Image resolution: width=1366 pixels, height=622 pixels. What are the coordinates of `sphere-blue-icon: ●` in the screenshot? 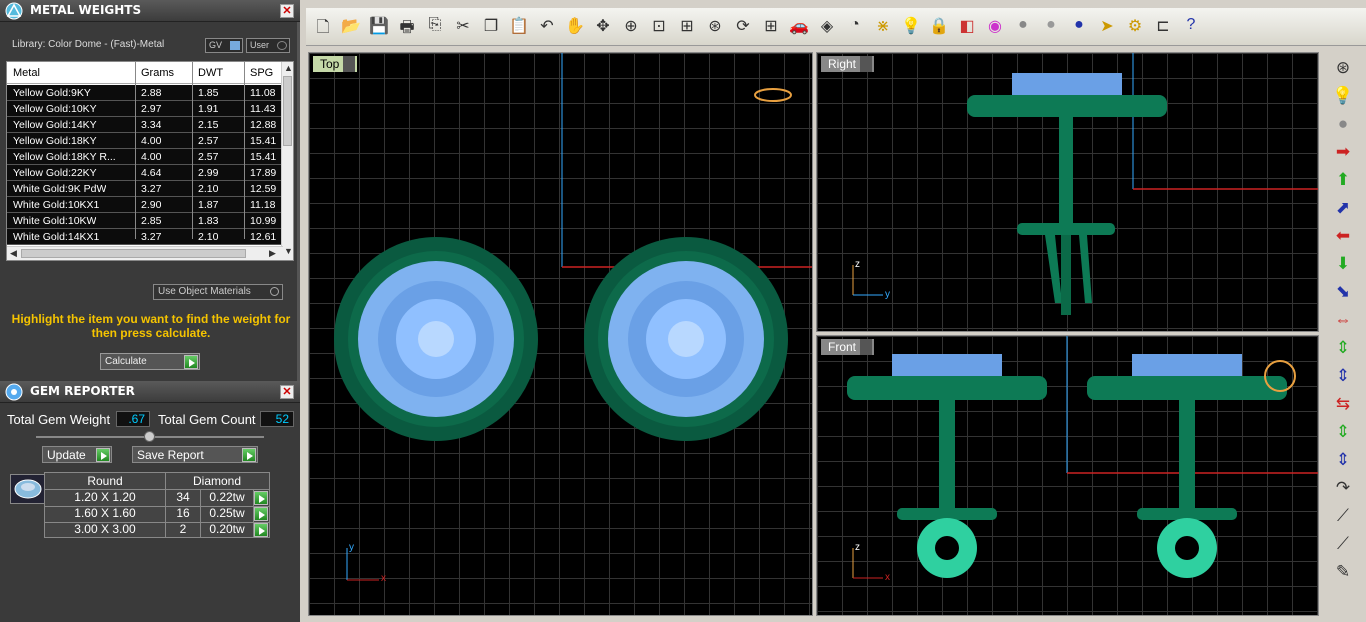 It's located at (1079, 27).